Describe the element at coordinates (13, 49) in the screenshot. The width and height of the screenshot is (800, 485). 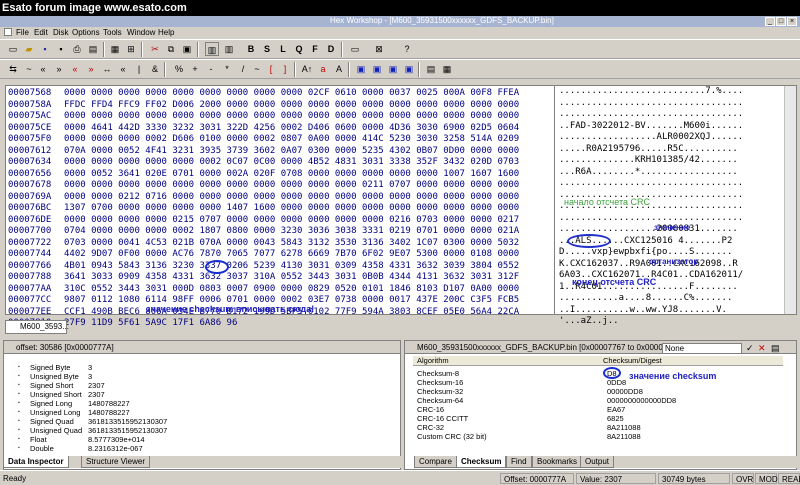
I see `new-file-icon: ▭` at that location.